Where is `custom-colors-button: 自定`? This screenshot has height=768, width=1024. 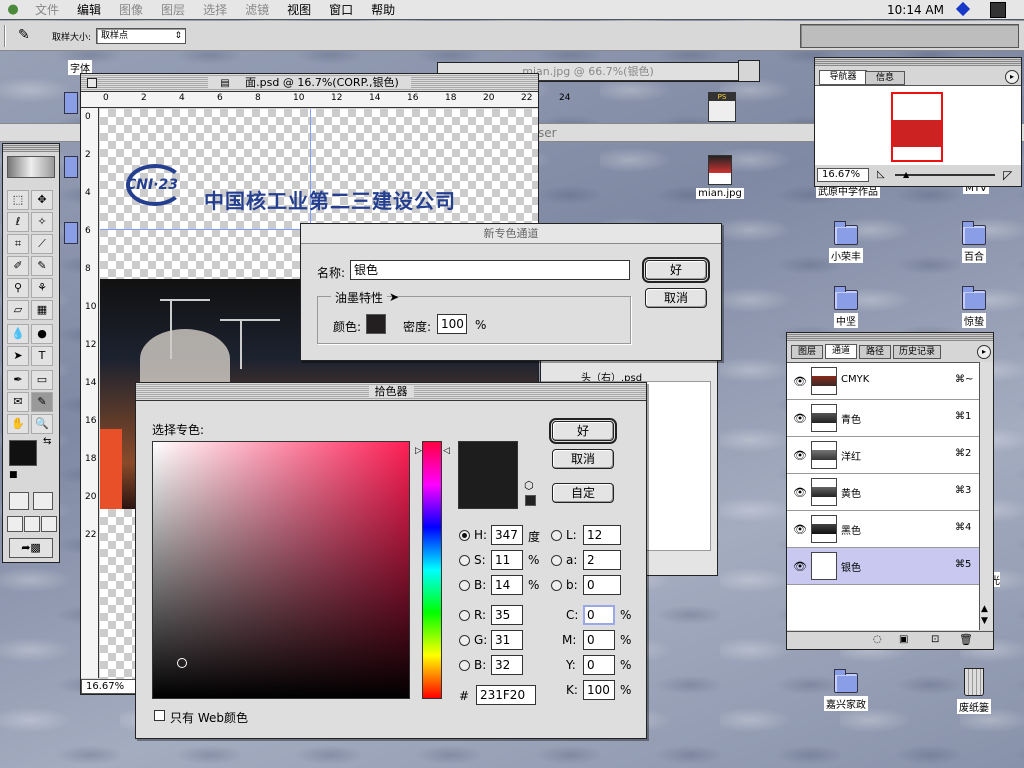 custom-colors-button: 自定 is located at coordinates (583, 493).